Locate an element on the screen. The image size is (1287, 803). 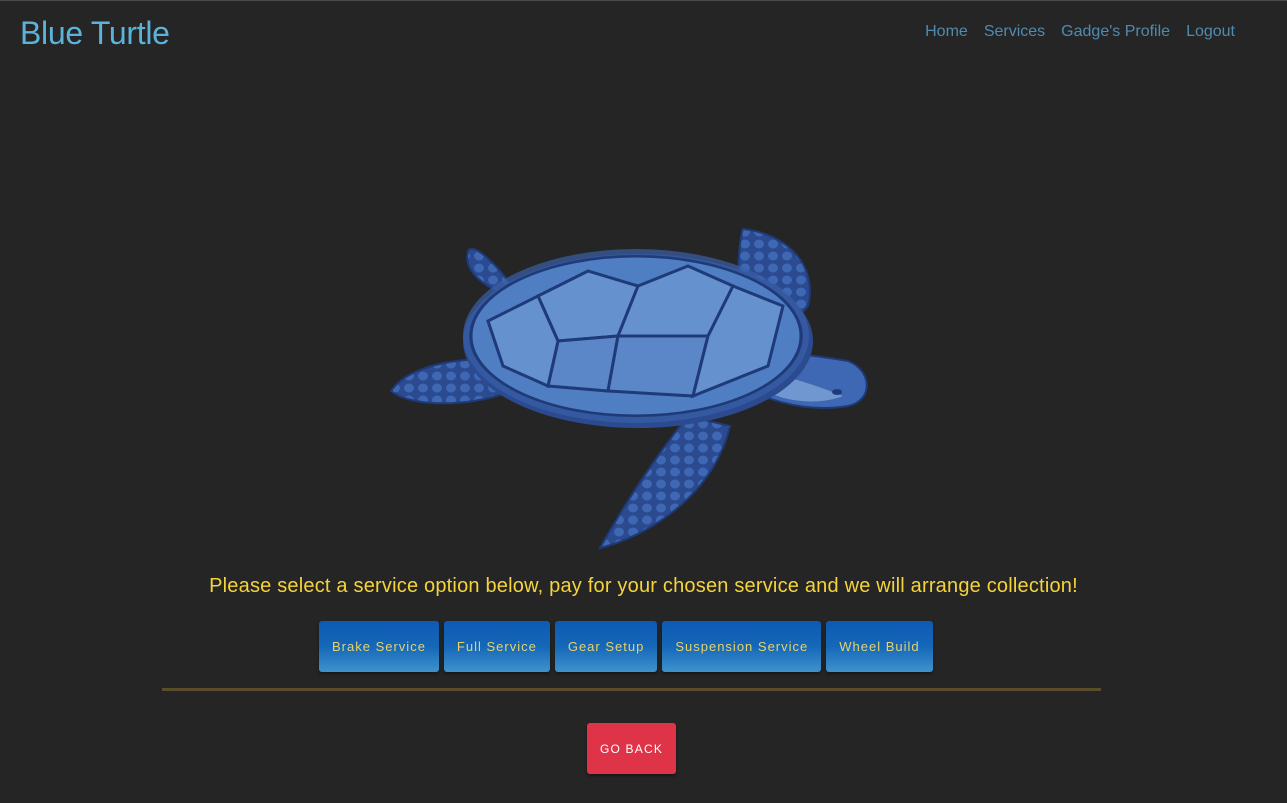
brake-service-button: Brake Service is located at coordinates (379, 646).